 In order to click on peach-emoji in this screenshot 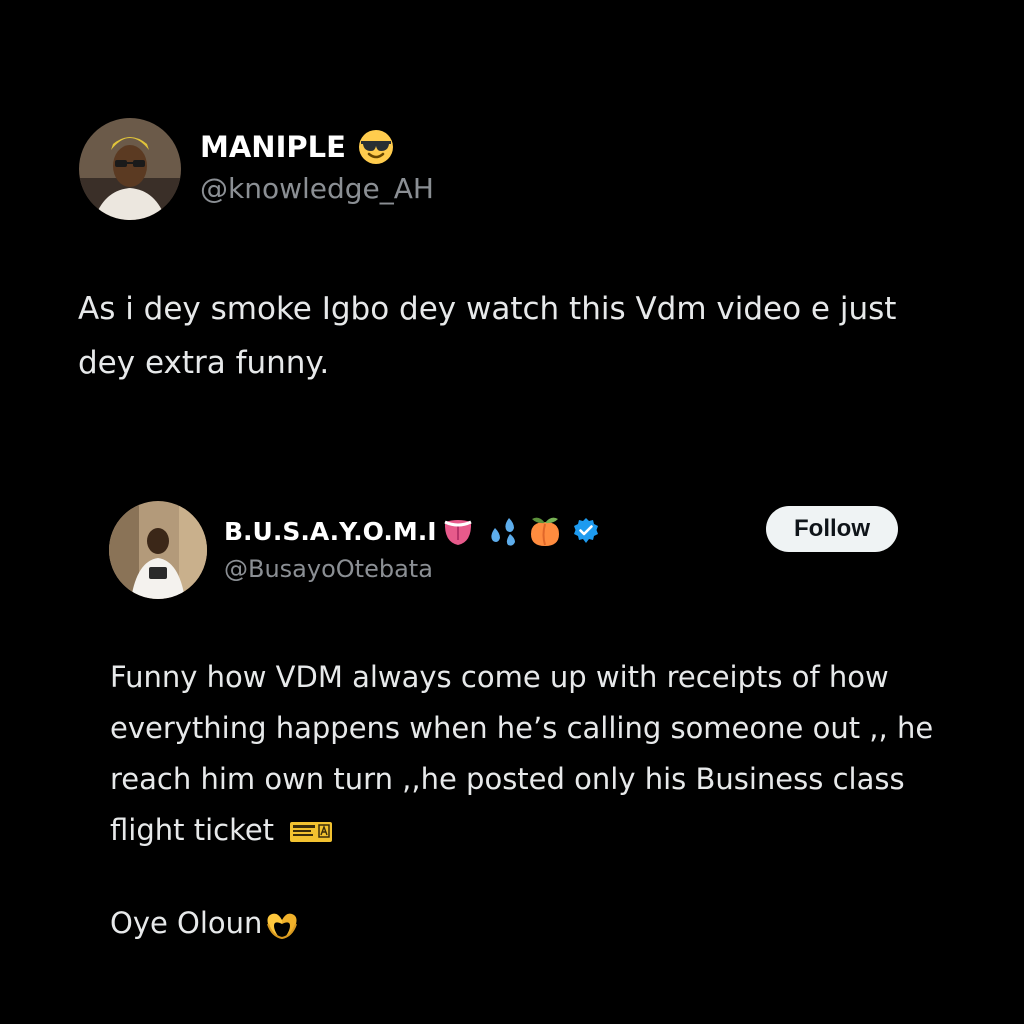, I will do `click(545, 531)`.